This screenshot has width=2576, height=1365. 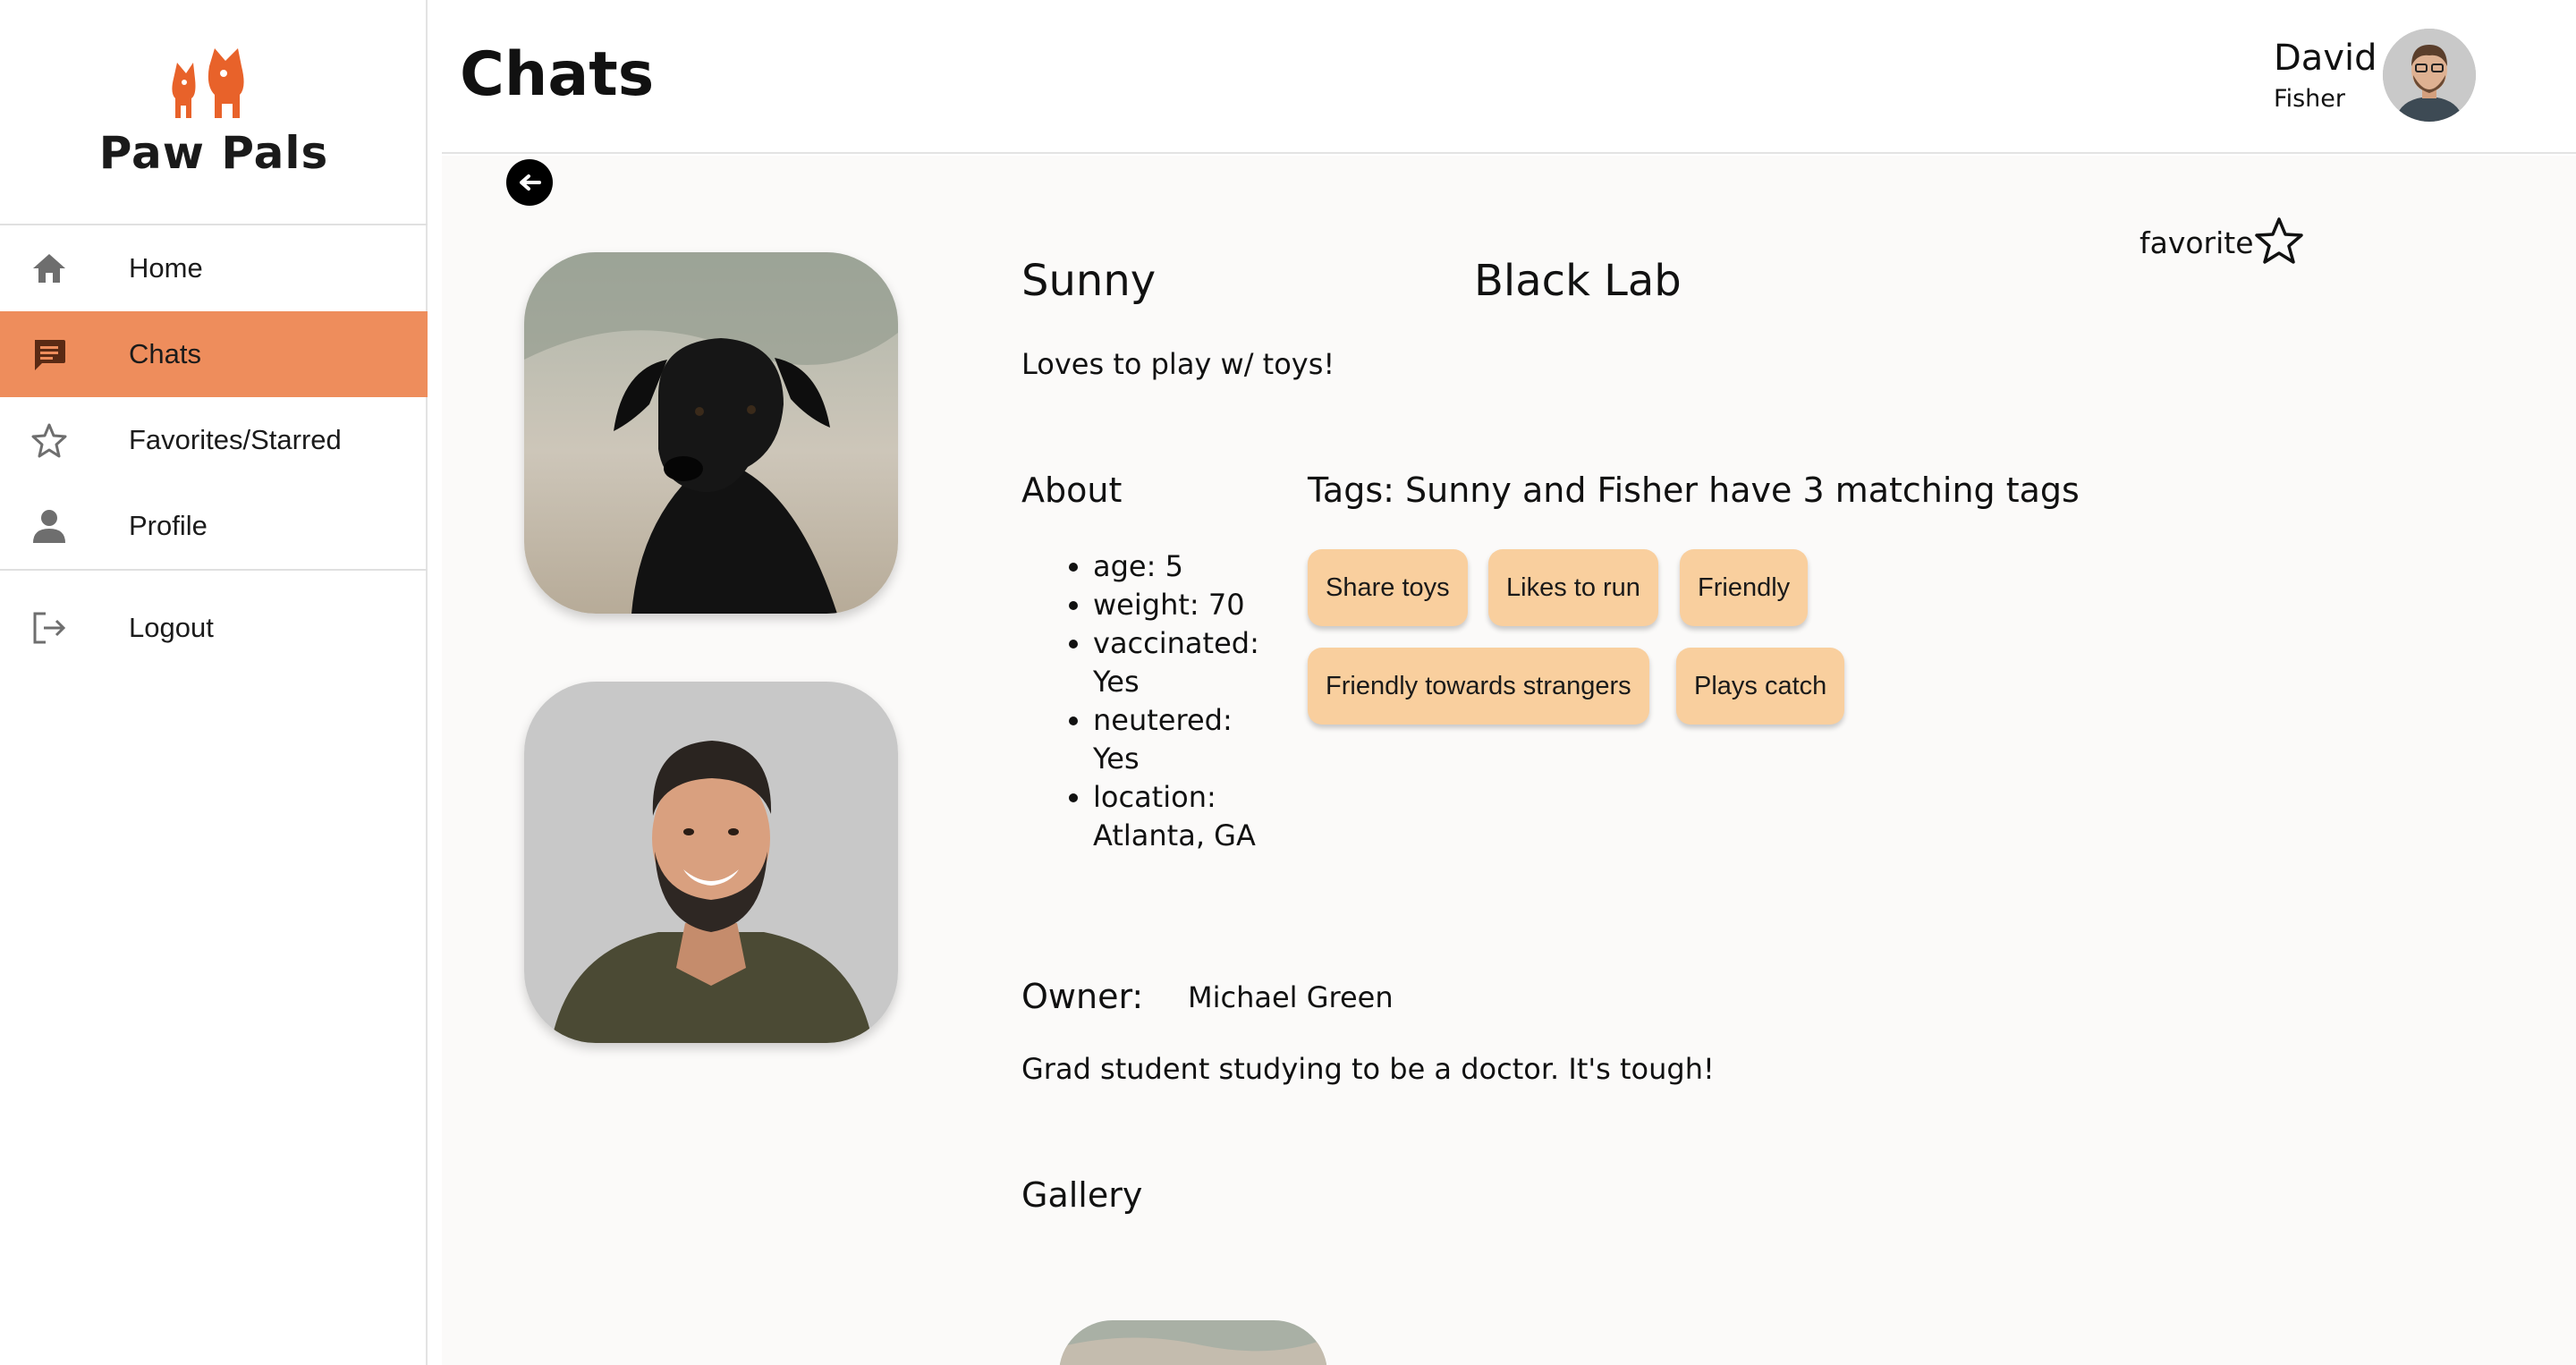 I want to click on about-item-weight: weight: 70, so click(x=1181, y=605).